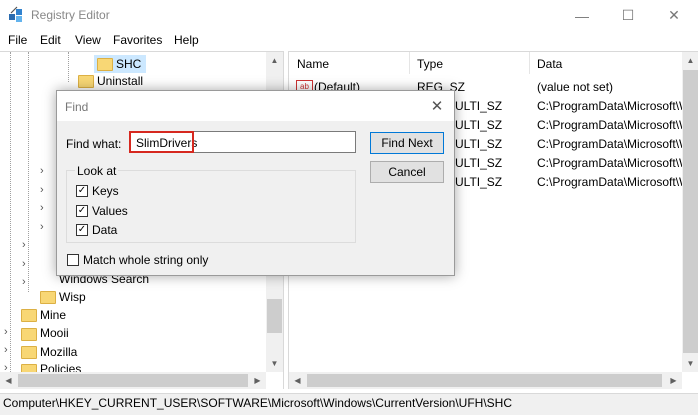 This screenshot has width=698, height=415. I want to click on data-label: Data, so click(105, 230).